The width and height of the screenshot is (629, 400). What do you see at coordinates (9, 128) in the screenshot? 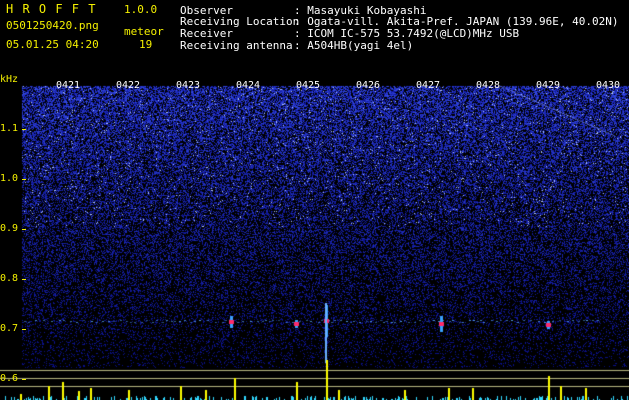
I see `freq-label-1-1: 1.1` at bounding box center [9, 128].